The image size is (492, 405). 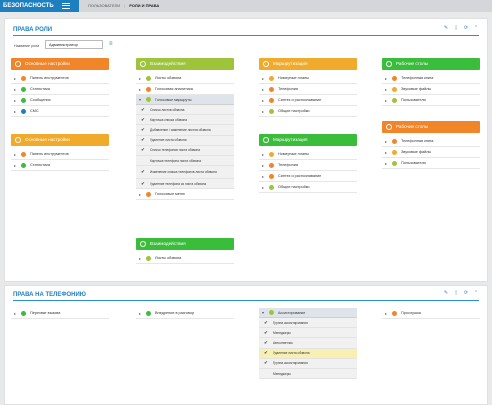 I want to click on panel-title-underline, so click(x=246, y=300).